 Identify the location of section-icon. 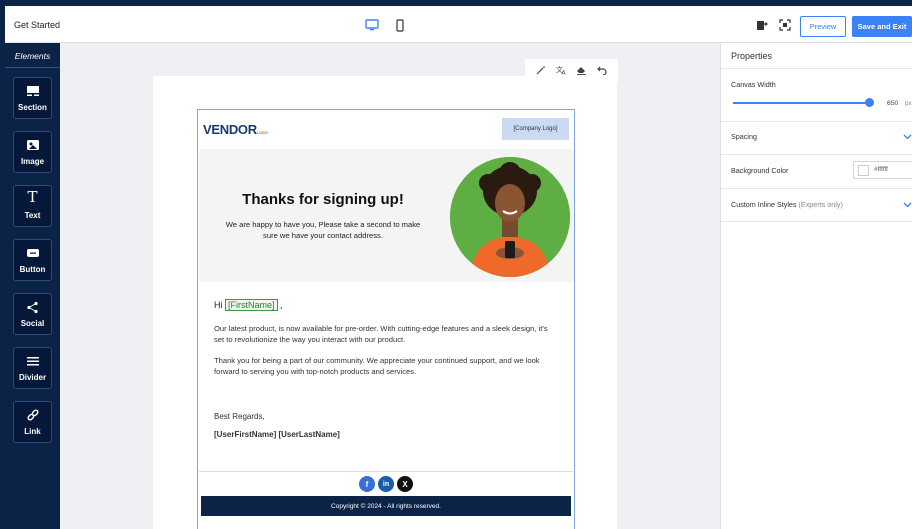
(32, 91).